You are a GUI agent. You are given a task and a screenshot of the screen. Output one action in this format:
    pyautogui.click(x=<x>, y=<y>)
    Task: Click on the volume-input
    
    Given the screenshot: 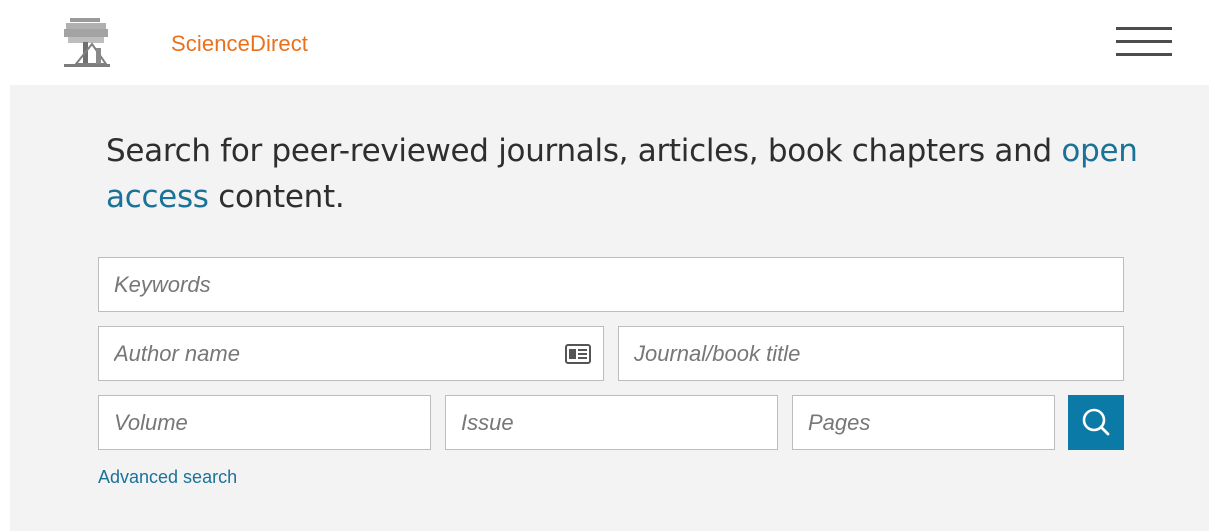 What is the action you would take?
    pyautogui.click(x=264, y=422)
    